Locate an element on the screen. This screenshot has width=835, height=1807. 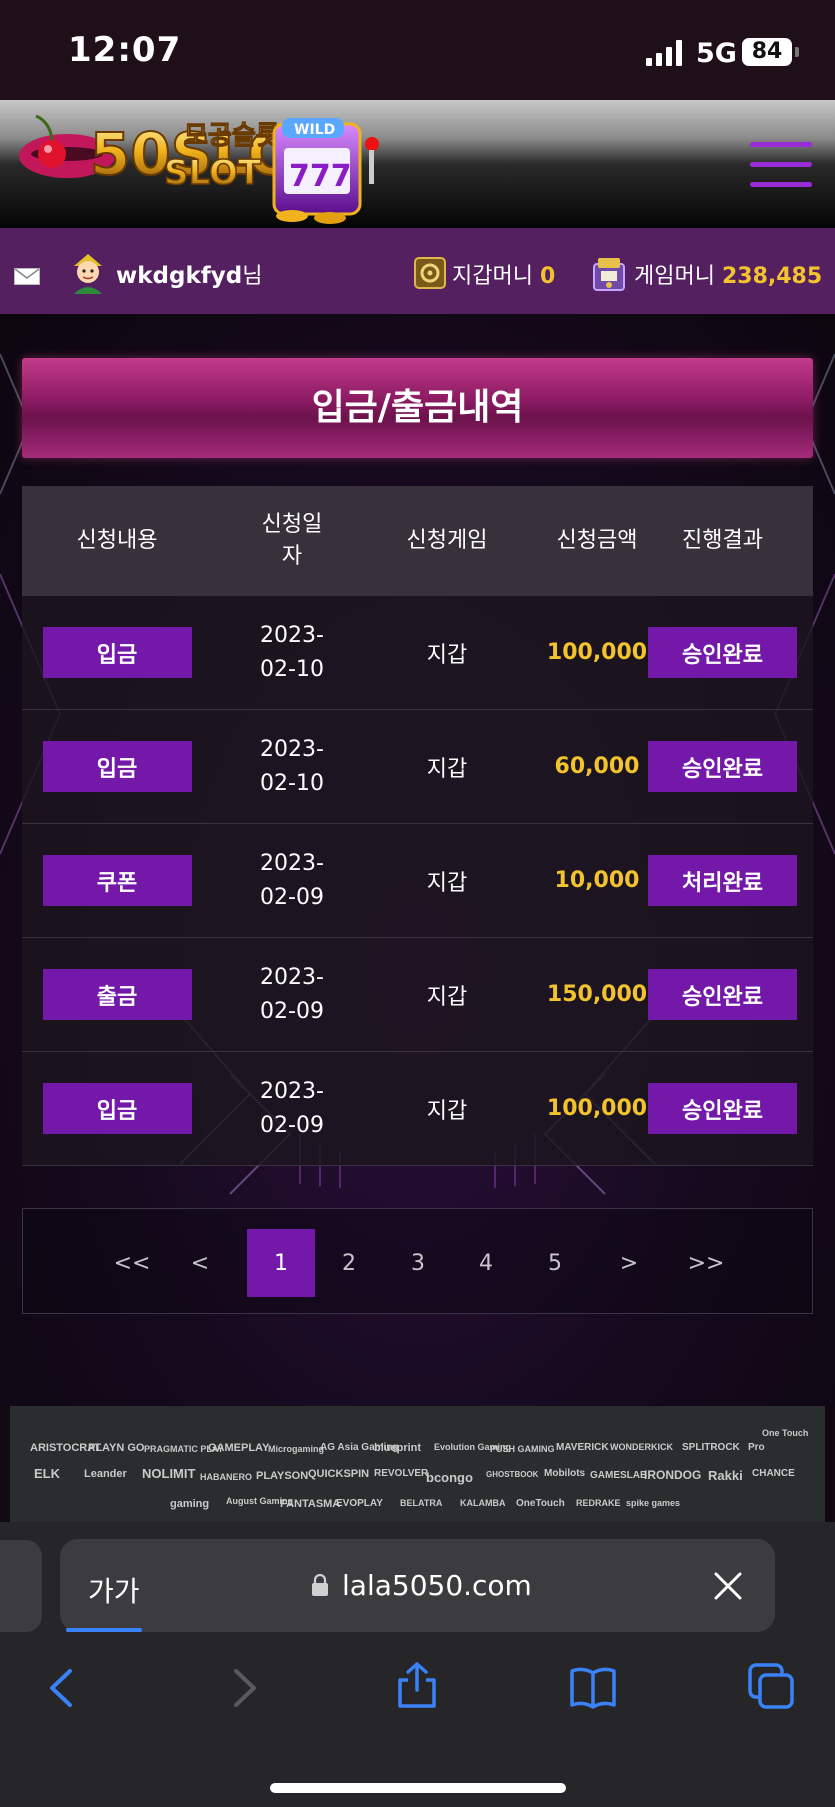
last-page-button: >> is located at coordinates (706, 1263).